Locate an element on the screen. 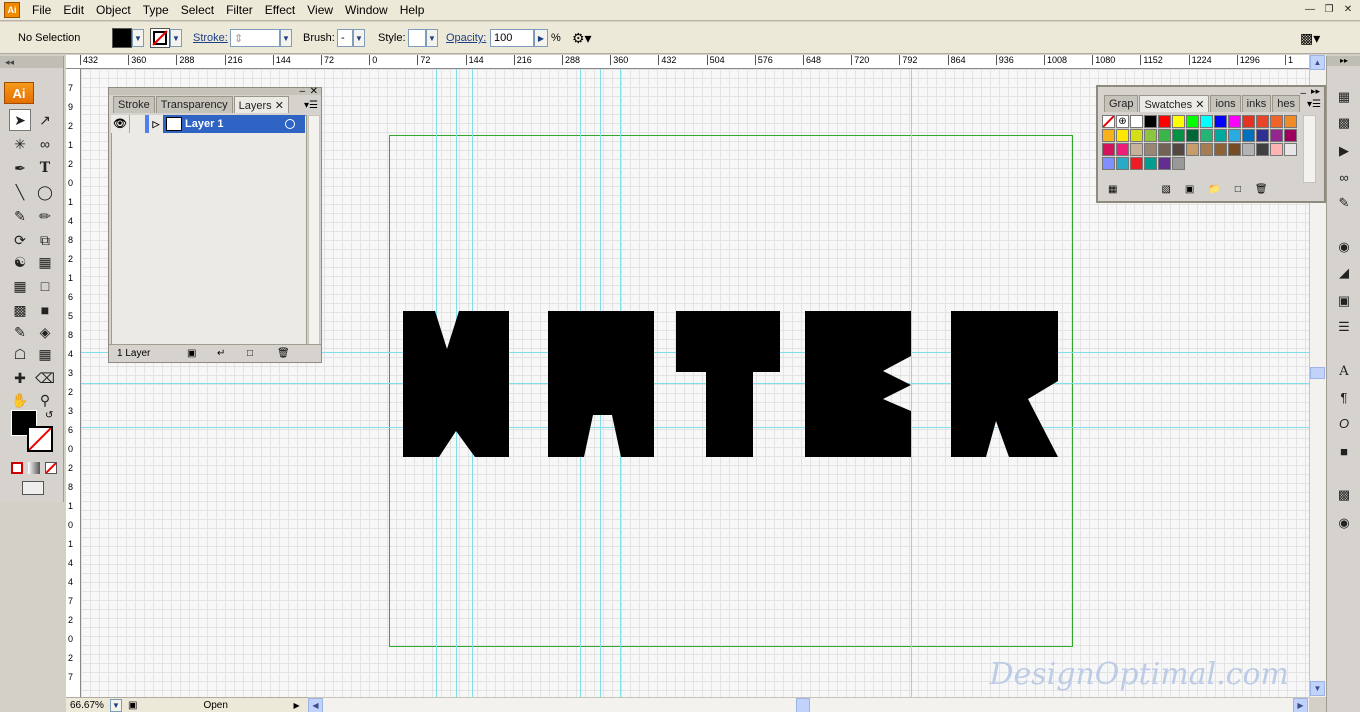 The height and width of the screenshot is (712, 1360). layers-scrollbar is located at coordinates (314, 230).